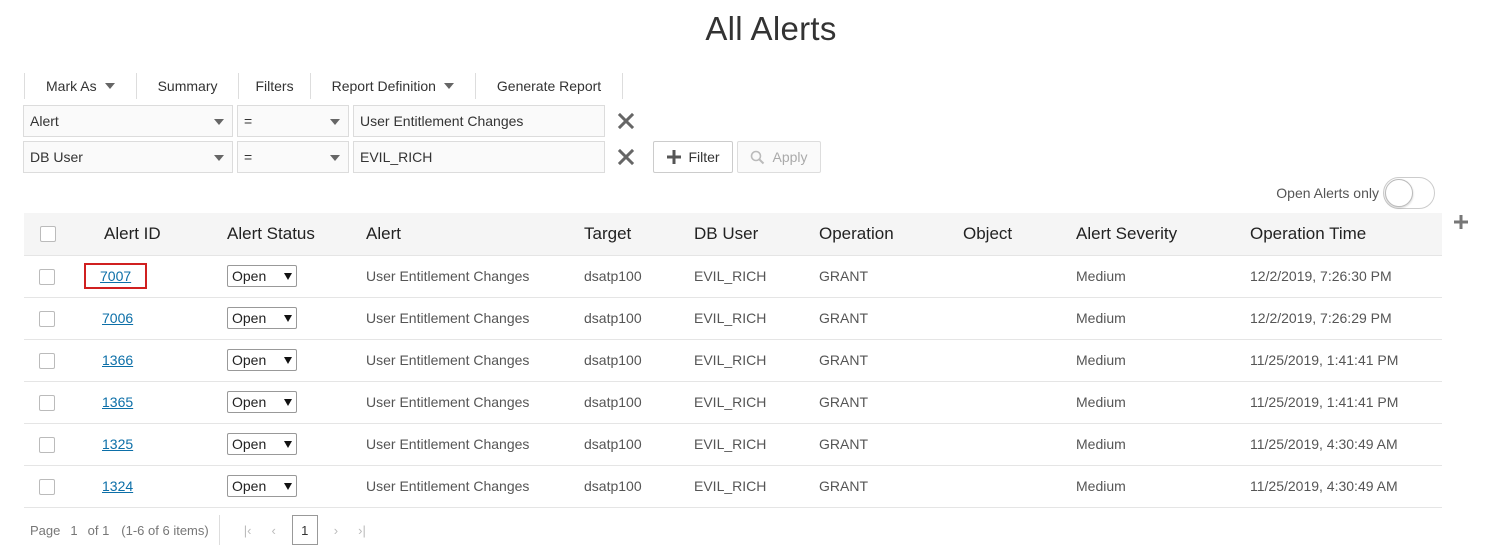 This screenshot has height=557, width=1490. Describe the element at coordinates (109, 318) in the screenshot. I see `alert-id-link: 7006` at that location.